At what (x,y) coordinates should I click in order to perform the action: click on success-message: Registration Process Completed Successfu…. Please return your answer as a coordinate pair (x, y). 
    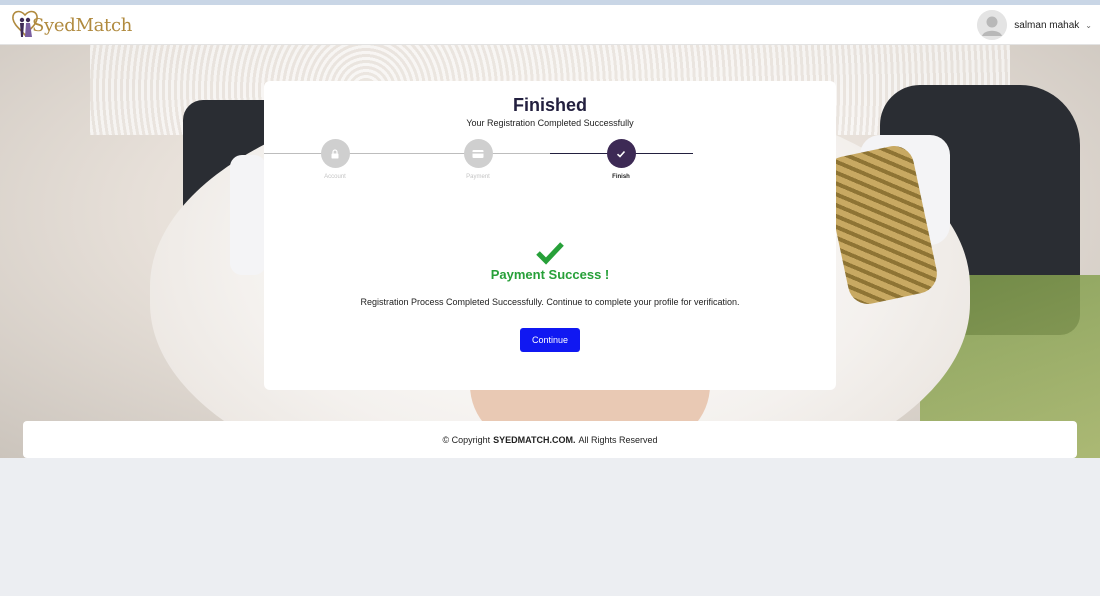
    Looking at the image, I should click on (550, 302).